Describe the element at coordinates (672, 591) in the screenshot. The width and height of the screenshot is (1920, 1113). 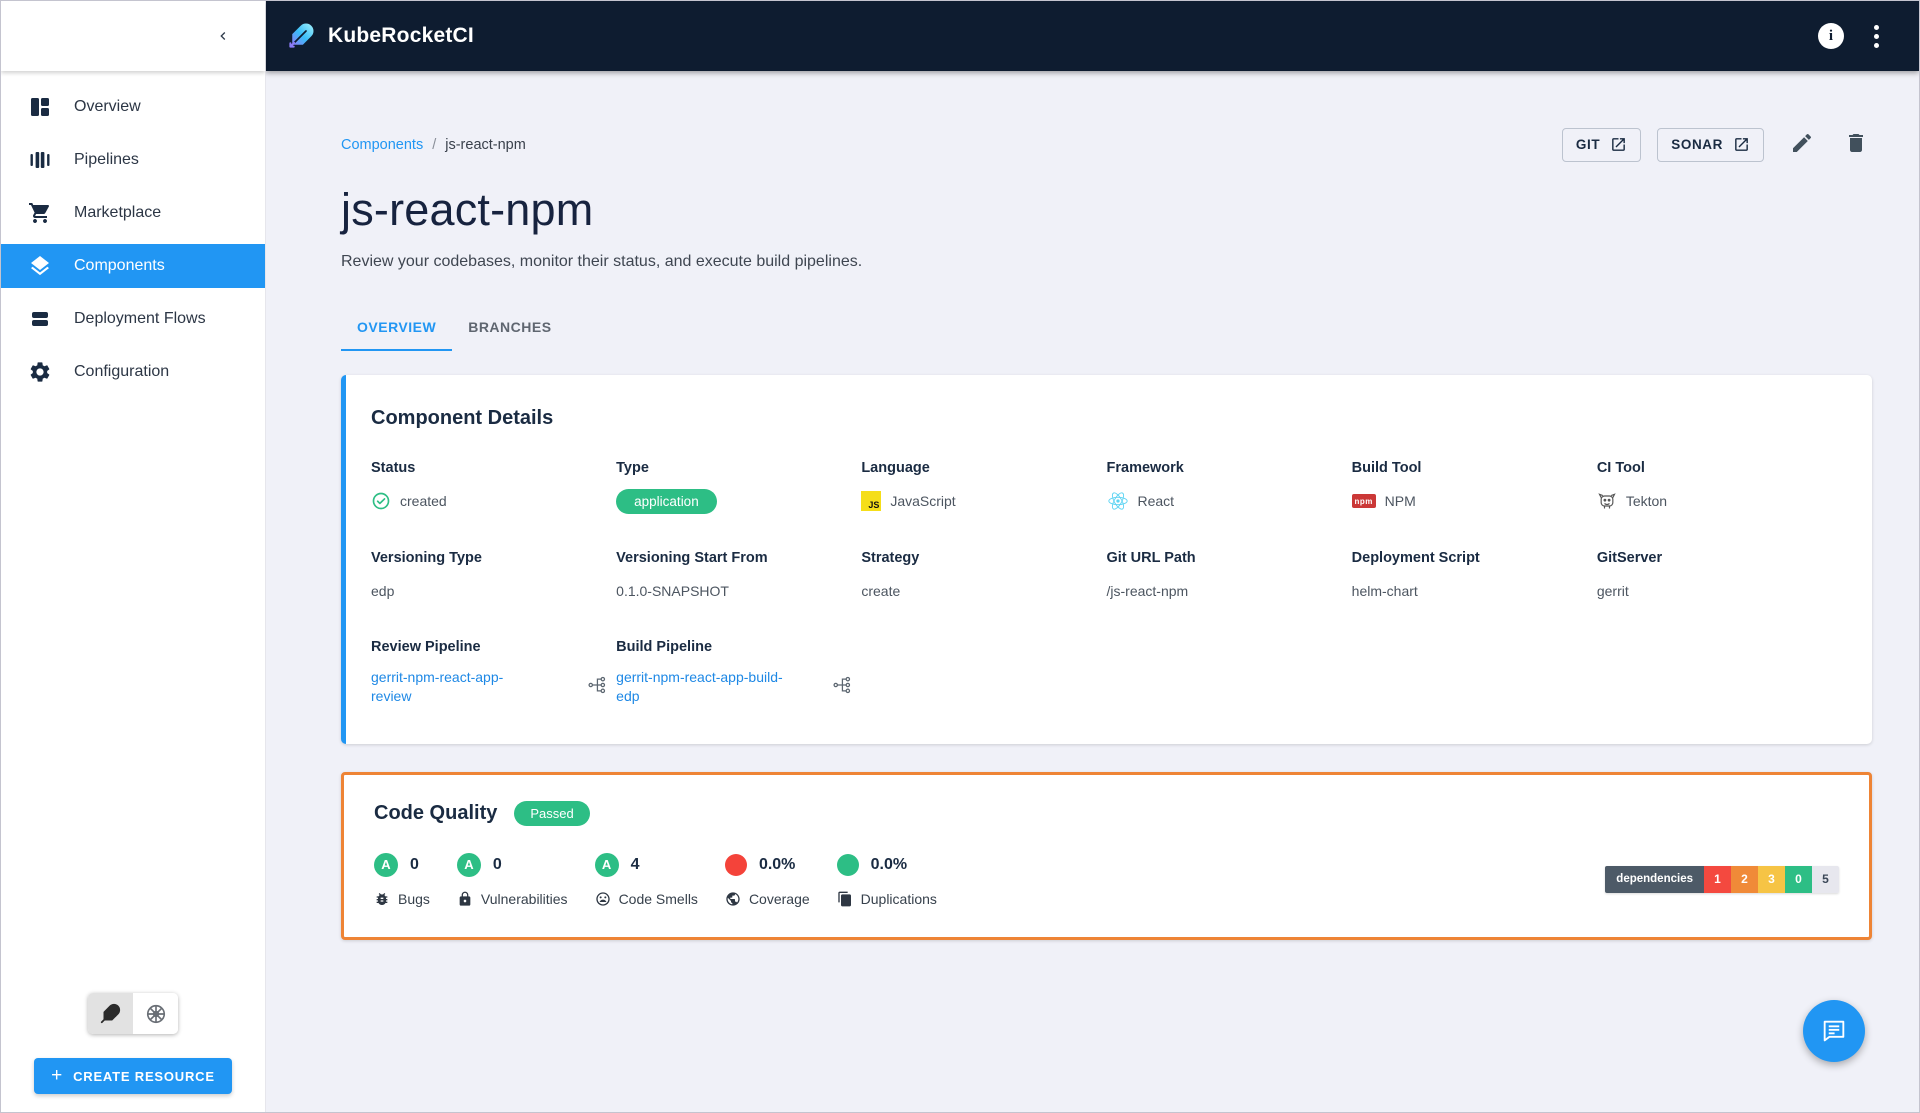
I see `versioning-start-value: 0.1.0-SNAPSHOT` at that location.